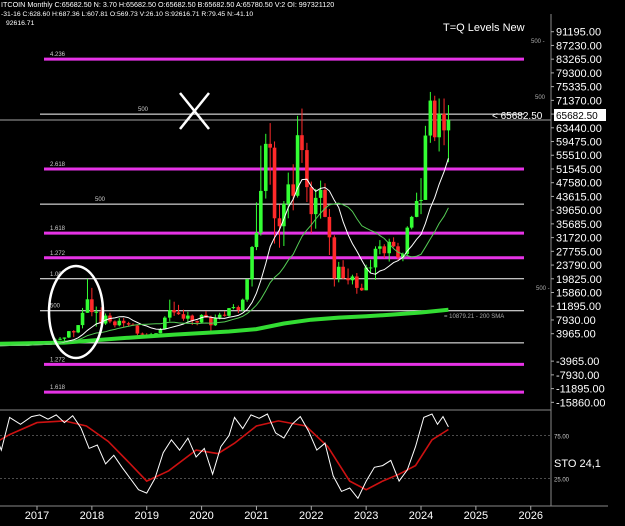  What do you see at coordinates (577, 464) in the screenshot?
I see `stochastic-label: STO 24,1` at bounding box center [577, 464].